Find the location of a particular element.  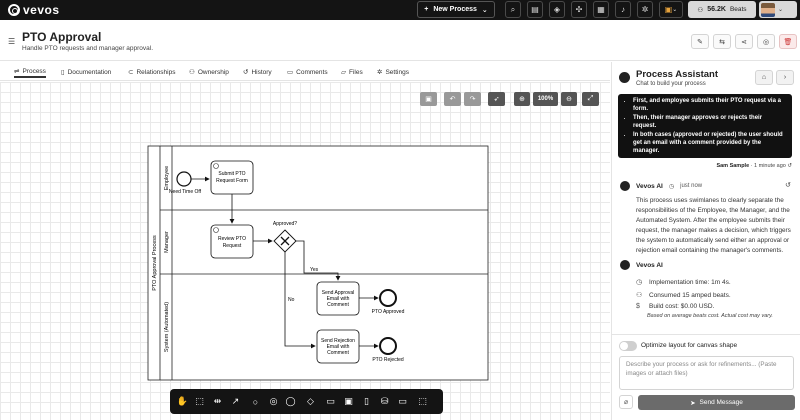

share-icon: ⋖ is located at coordinates (744, 42).